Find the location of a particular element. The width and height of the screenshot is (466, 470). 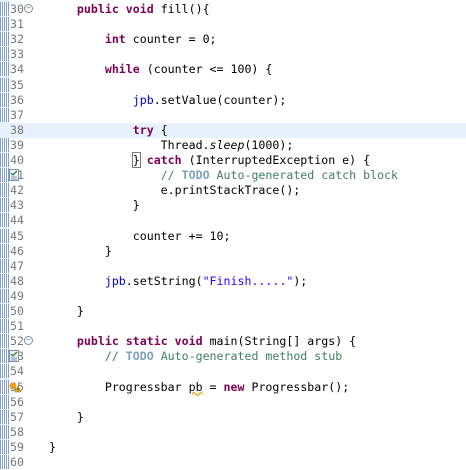

code-text: public static void main(String[] args) { is located at coordinates (202, 341).